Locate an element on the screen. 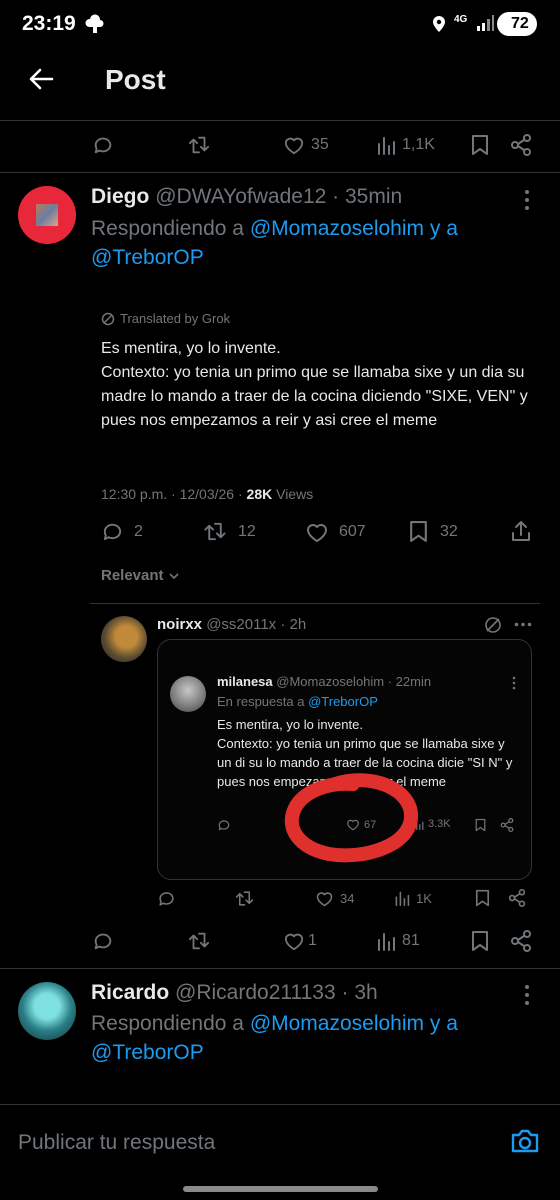  like-count: 34 is located at coordinates (347, 898).